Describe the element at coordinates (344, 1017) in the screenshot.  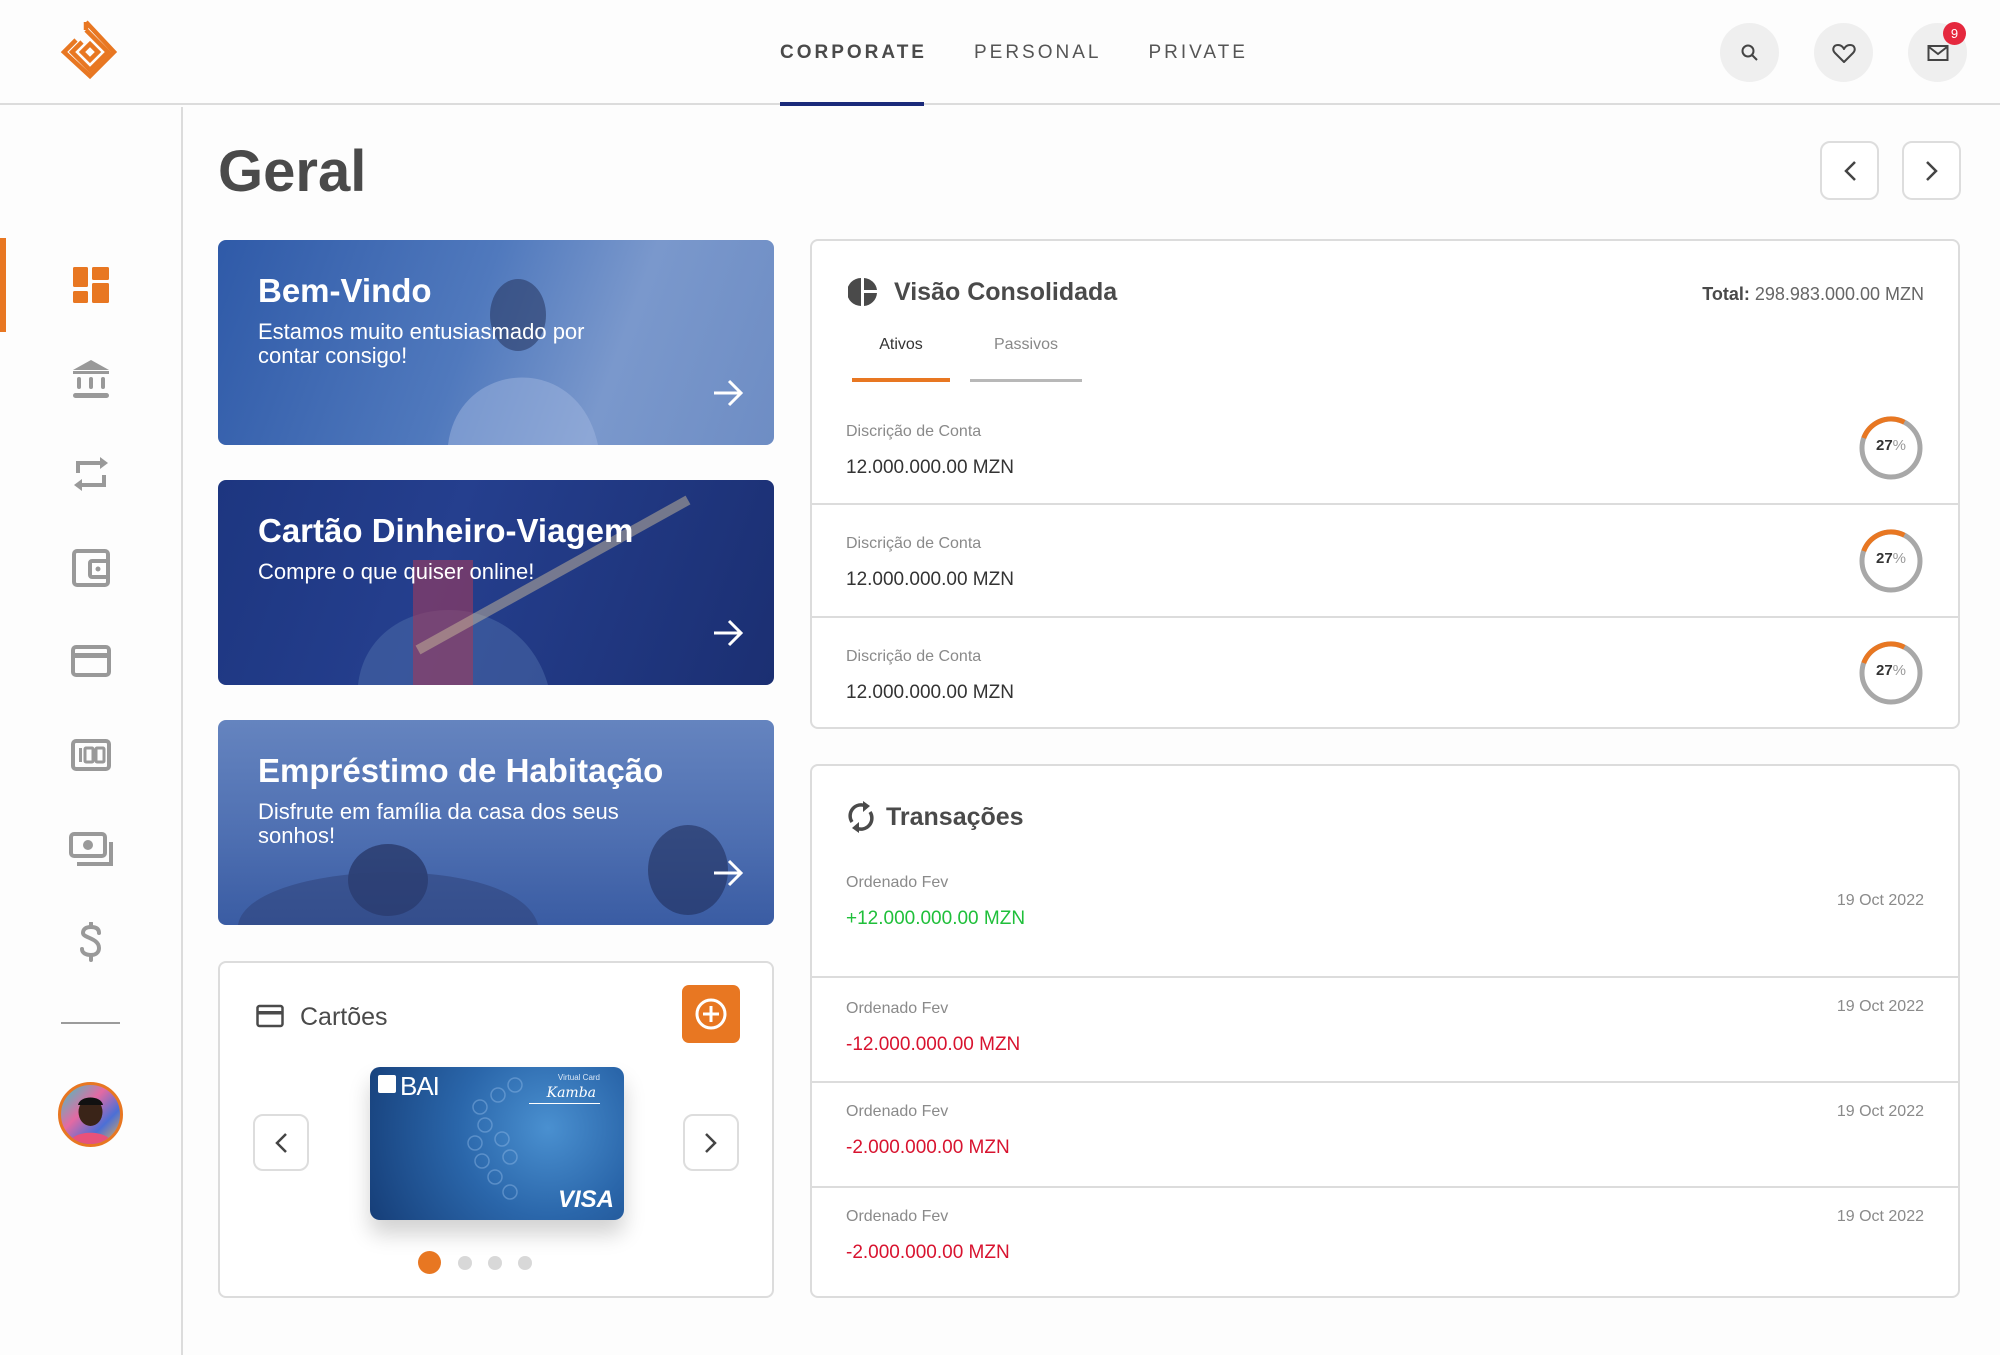
I see `cards-title: Cartões` at that location.